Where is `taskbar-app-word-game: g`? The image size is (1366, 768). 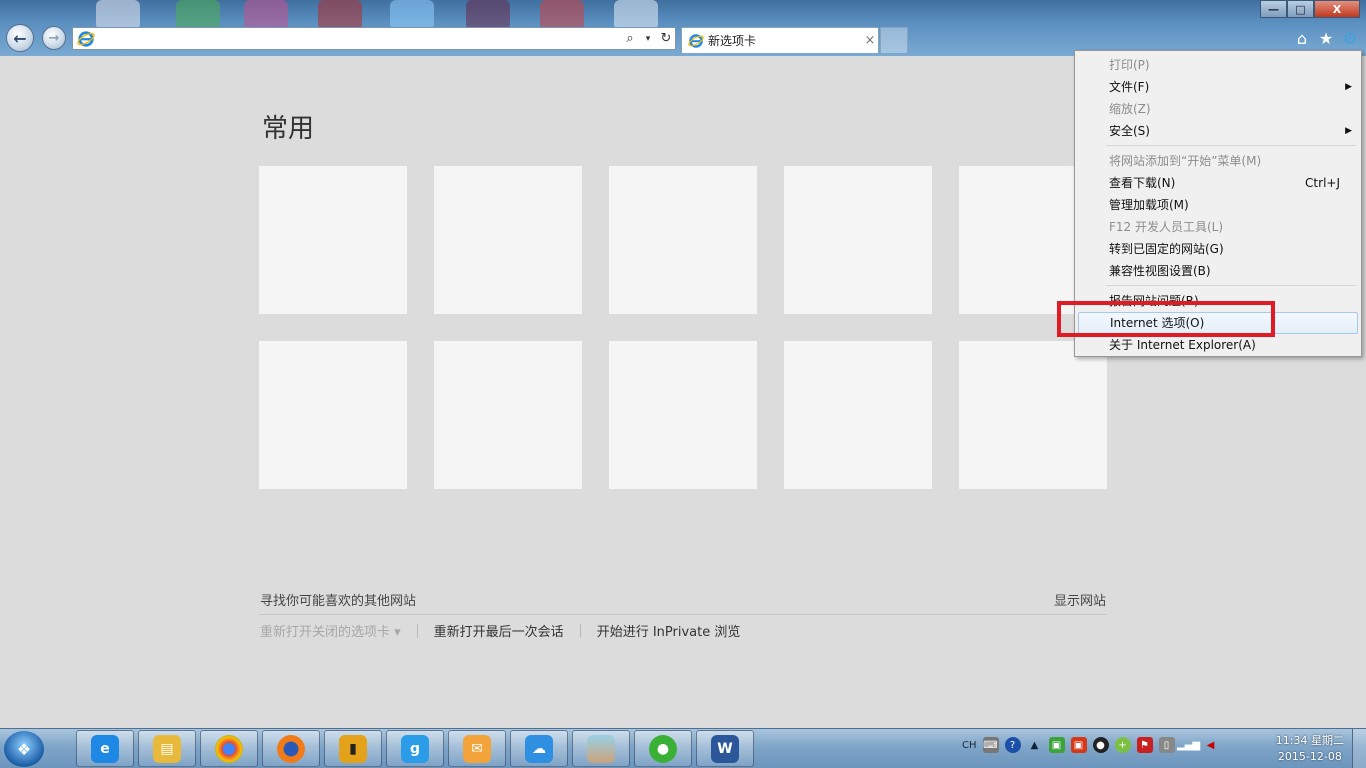
taskbar-app-word-game: g is located at coordinates (415, 748).